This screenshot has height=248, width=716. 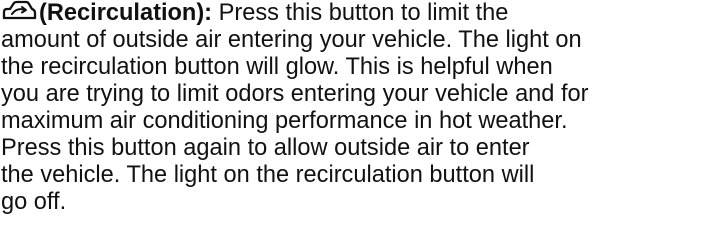 I want to click on term-label: (Recirculation):, so click(x=126, y=13).